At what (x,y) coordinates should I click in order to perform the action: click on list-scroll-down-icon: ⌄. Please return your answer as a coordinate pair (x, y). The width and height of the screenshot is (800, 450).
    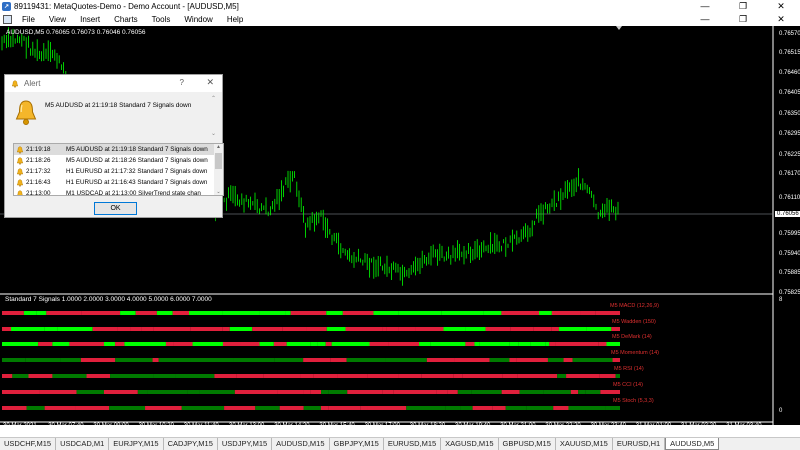
    Looking at the image, I should click on (218, 192).